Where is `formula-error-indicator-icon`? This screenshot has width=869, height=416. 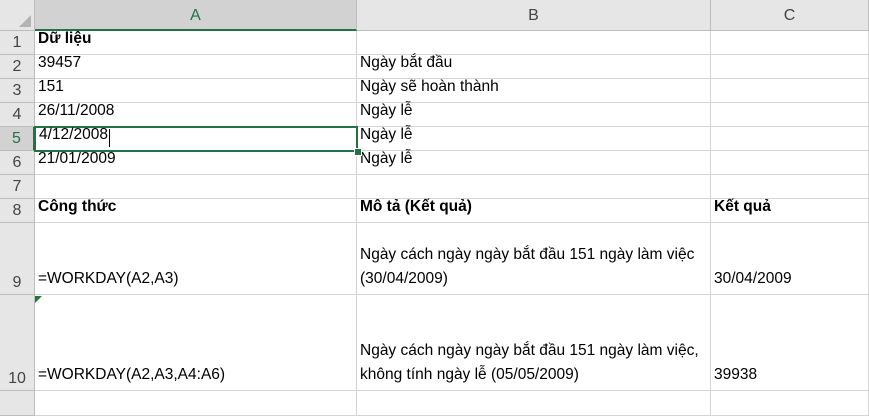 formula-error-indicator-icon is located at coordinates (38, 299).